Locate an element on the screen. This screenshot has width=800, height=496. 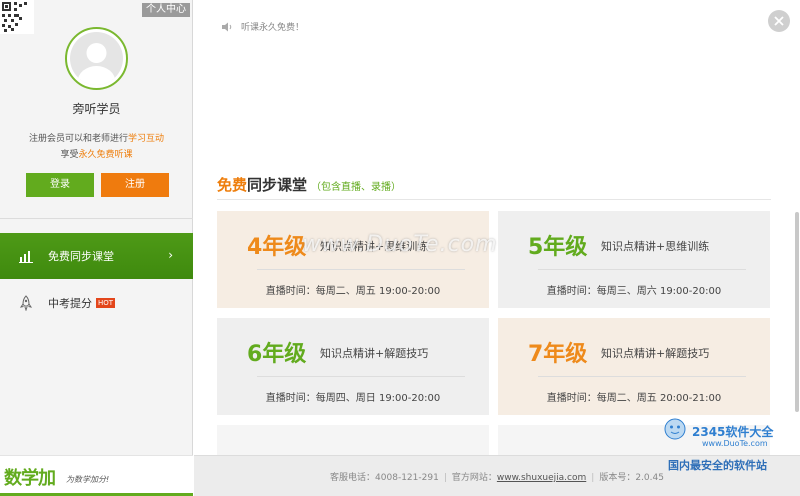
course-card-grade7: 7年级 知识点精讲+解题技巧 直播时间：每周二、周五 20:00-21:00 is located at coordinates (634, 366).